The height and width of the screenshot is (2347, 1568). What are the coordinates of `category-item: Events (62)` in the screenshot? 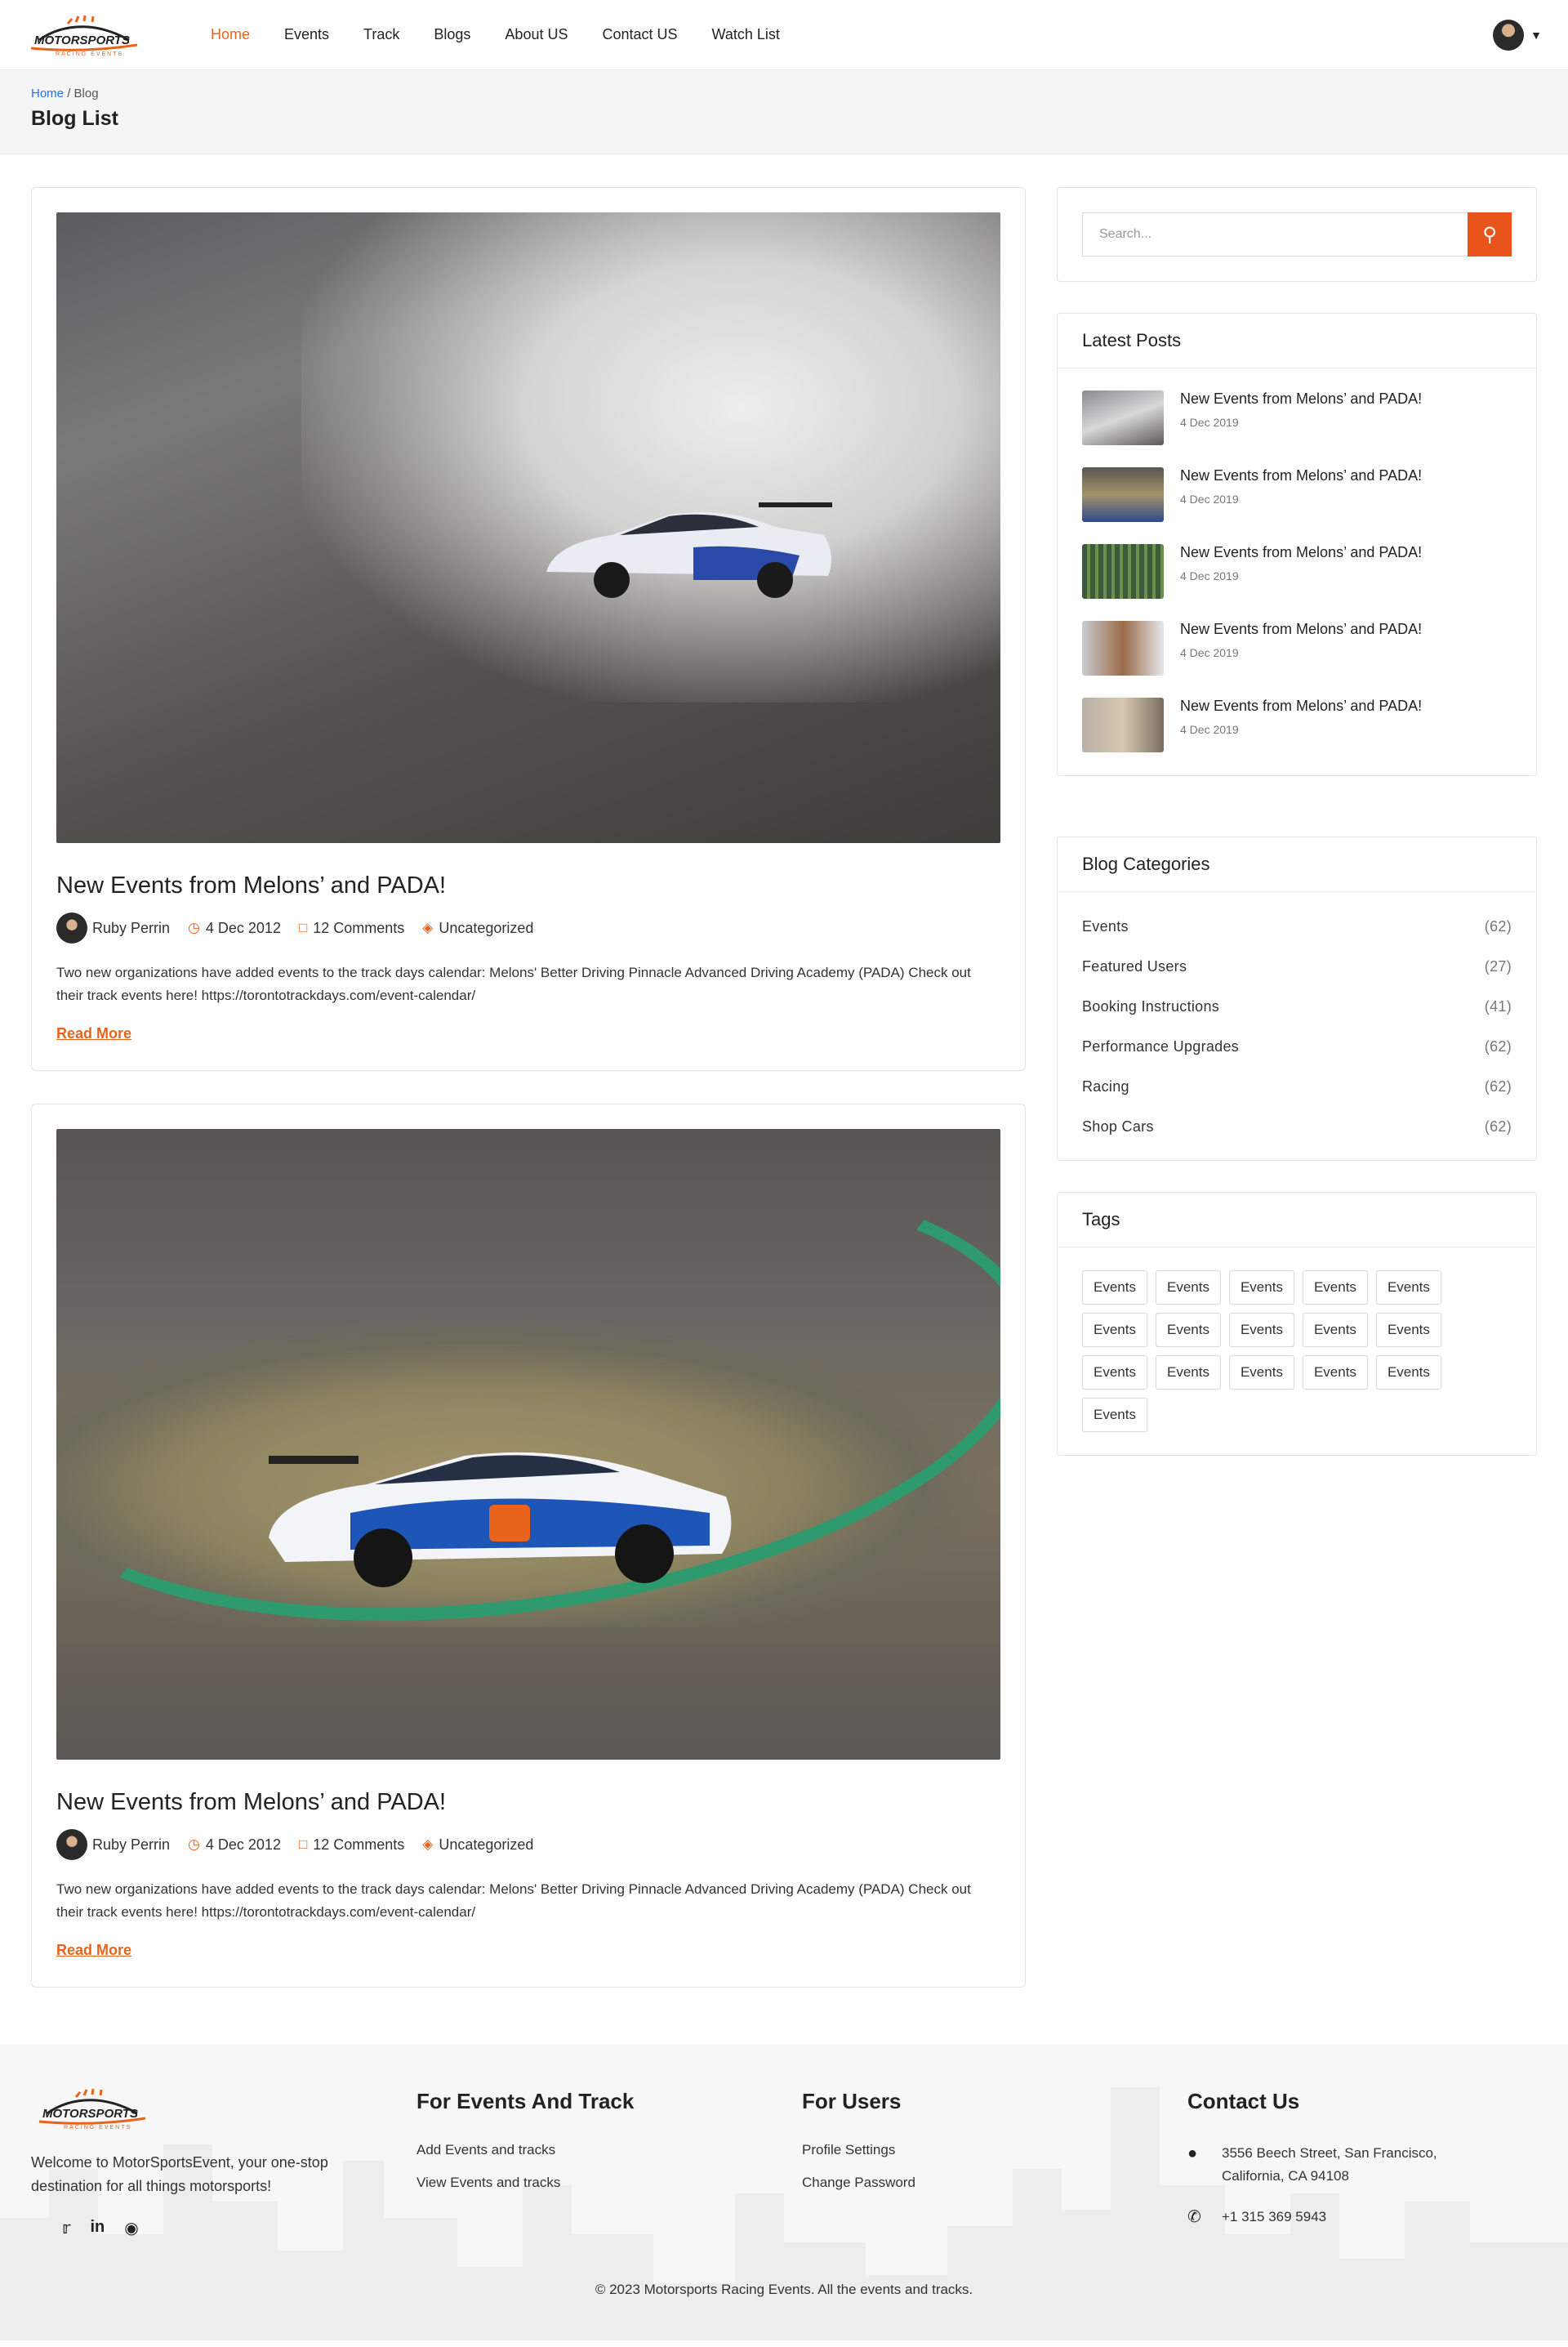 It's located at (1297, 927).